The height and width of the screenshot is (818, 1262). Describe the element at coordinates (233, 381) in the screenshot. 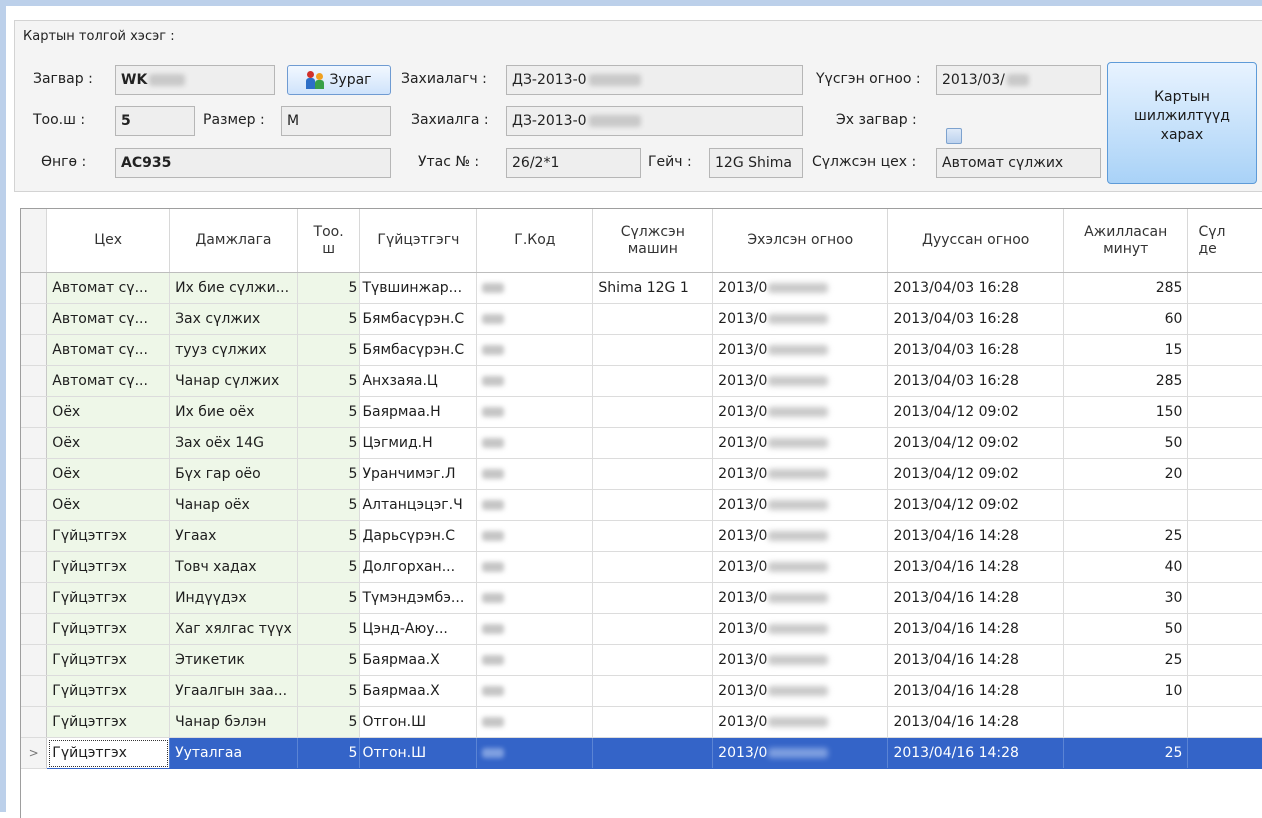

I see `cell-stage: Чанар сүлжих` at that location.